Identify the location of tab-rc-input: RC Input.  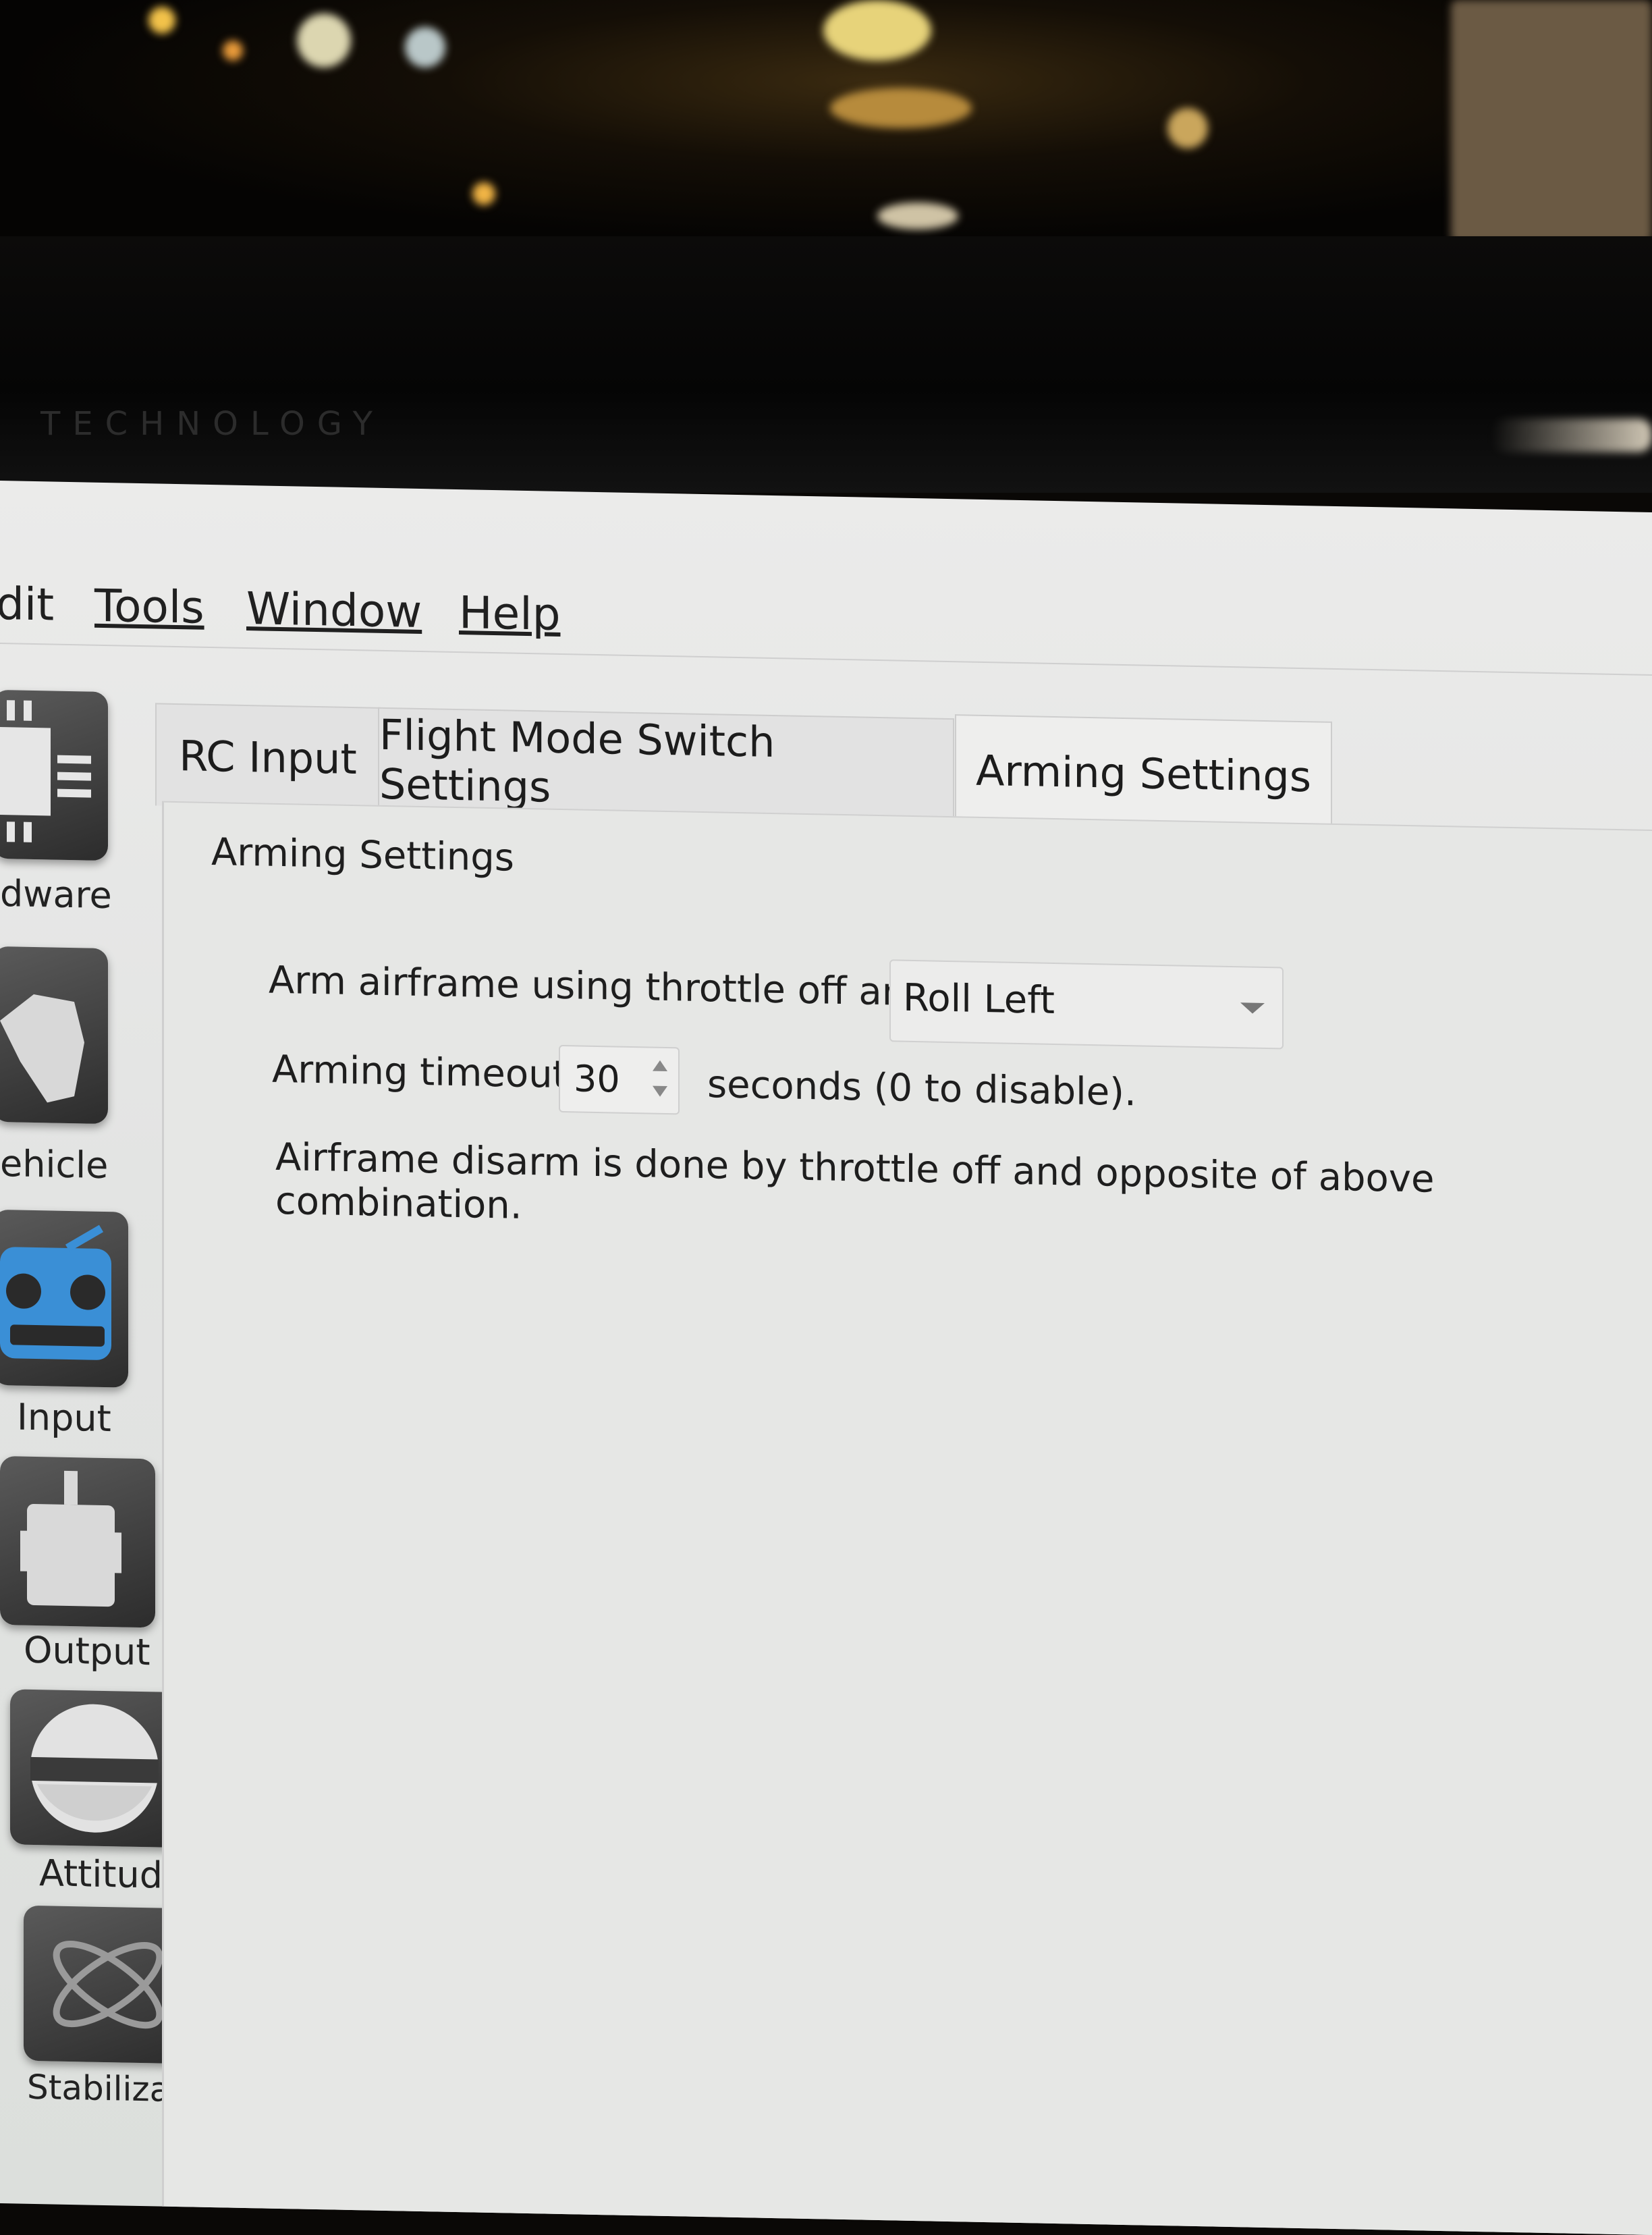
(268, 757).